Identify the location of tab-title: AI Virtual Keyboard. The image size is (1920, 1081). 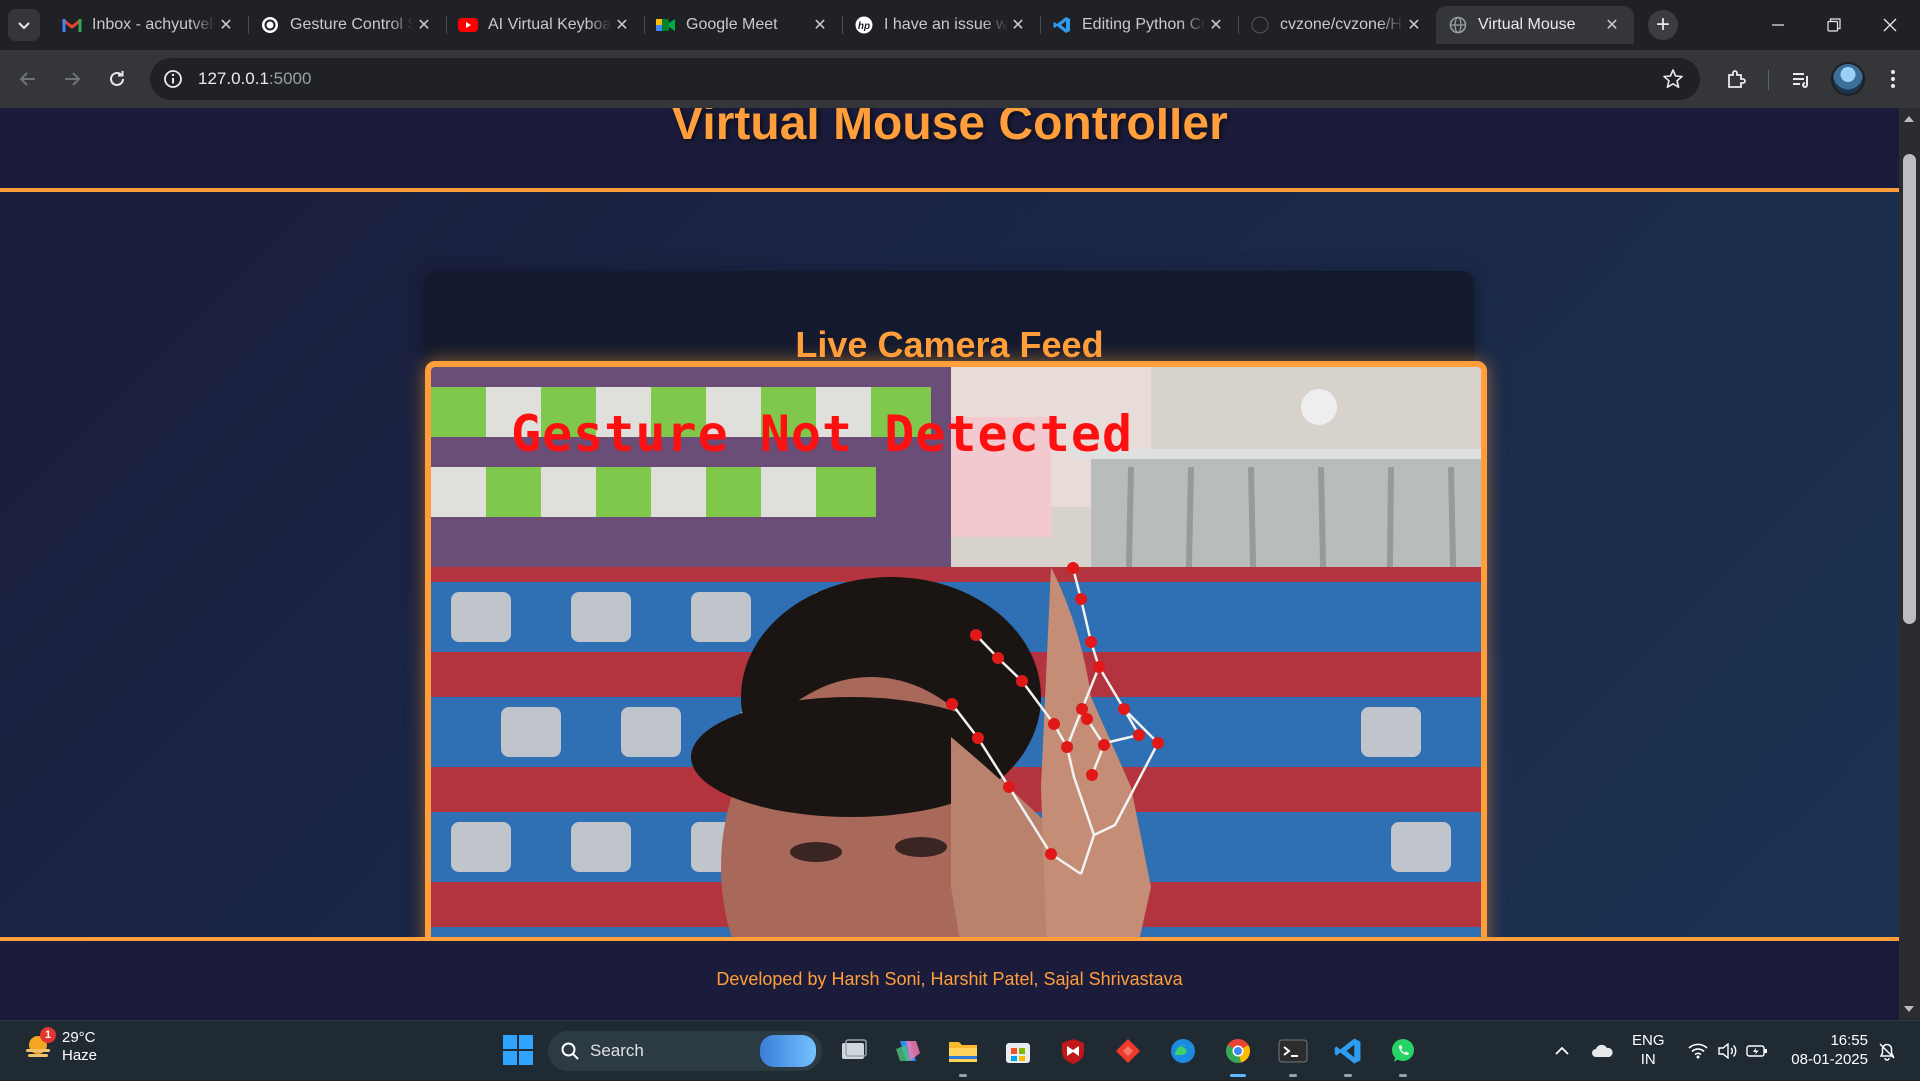
(550, 24).